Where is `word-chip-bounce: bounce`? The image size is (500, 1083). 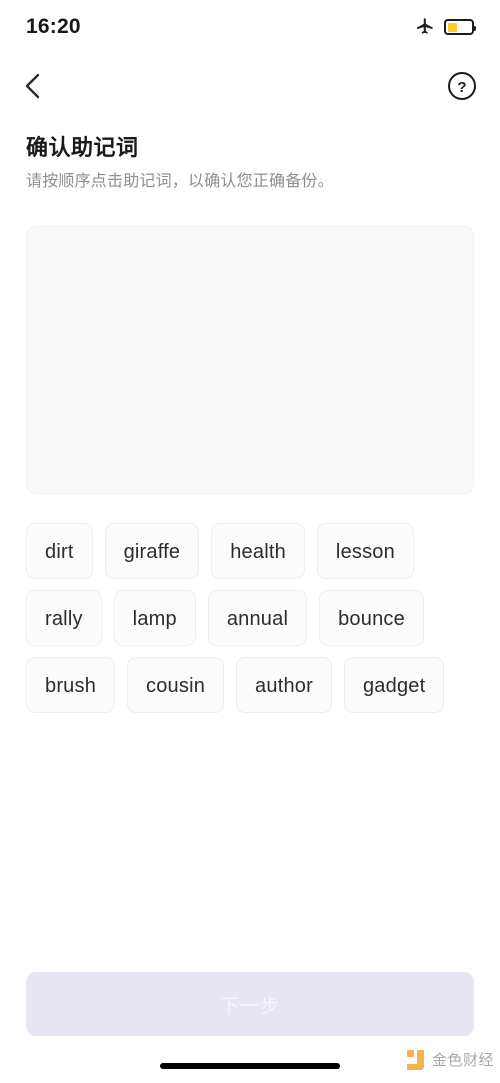
word-chip-bounce: bounce is located at coordinates (371, 618).